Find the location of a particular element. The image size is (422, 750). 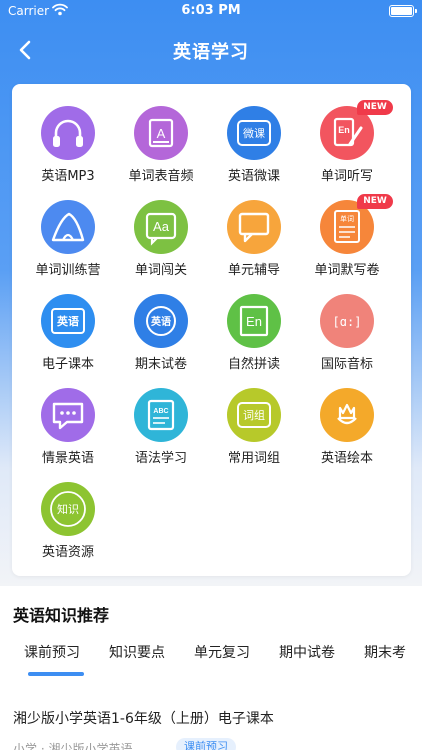

svg-text: [ɑ:] is located at coordinates (347, 322).